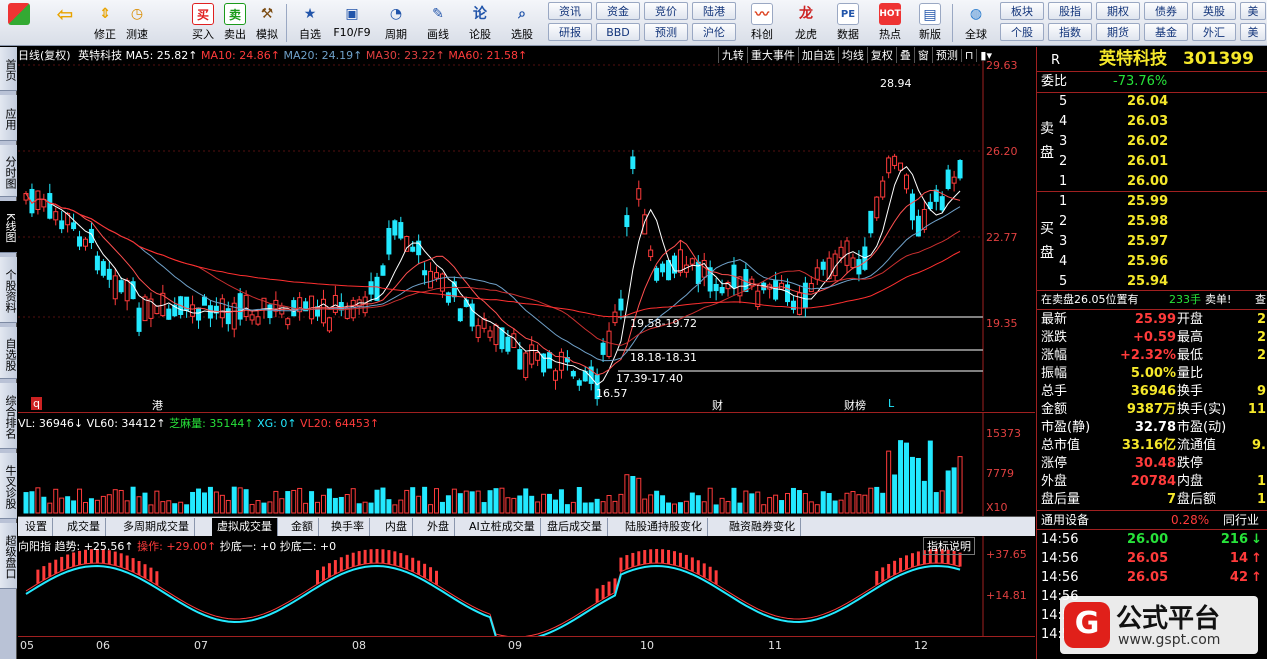 The image size is (1267, 659). What do you see at coordinates (968, 55) in the screenshot?
I see `lock-icon: ⊓` at bounding box center [968, 55].